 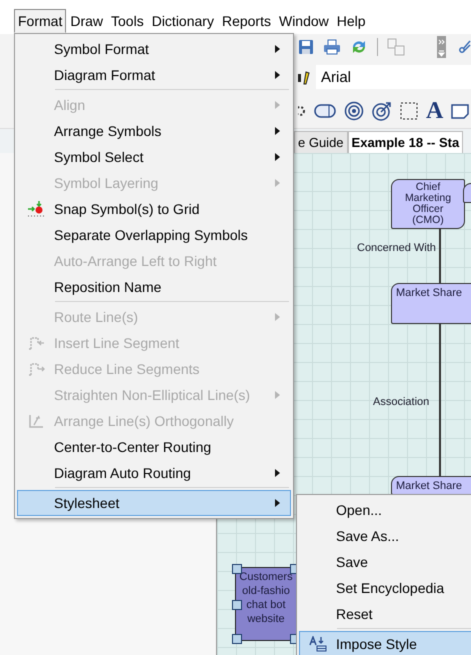 I want to click on note-icon, so click(x=460, y=111).